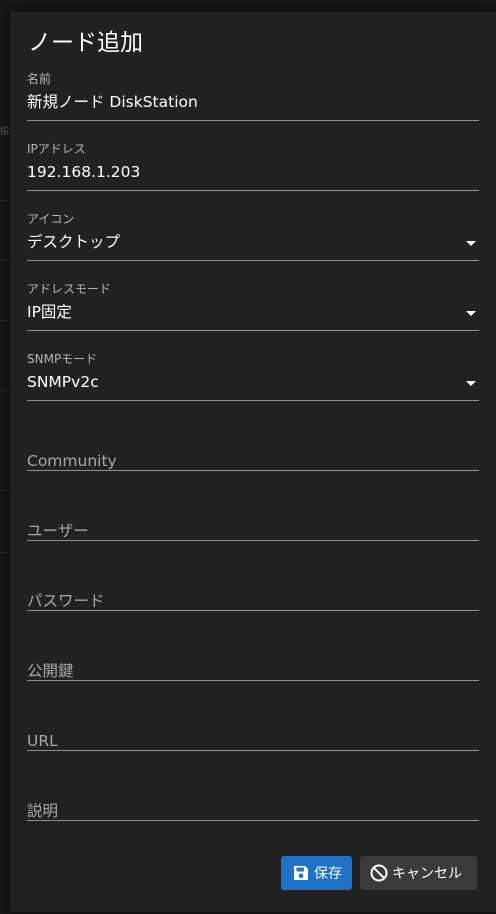 Image resolution: width=496 pixels, height=914 pixels. Describe the element at coordinates (83, 172) in the screenshot. I see `ip-address-field-value: 192.168.1.203` at that location.